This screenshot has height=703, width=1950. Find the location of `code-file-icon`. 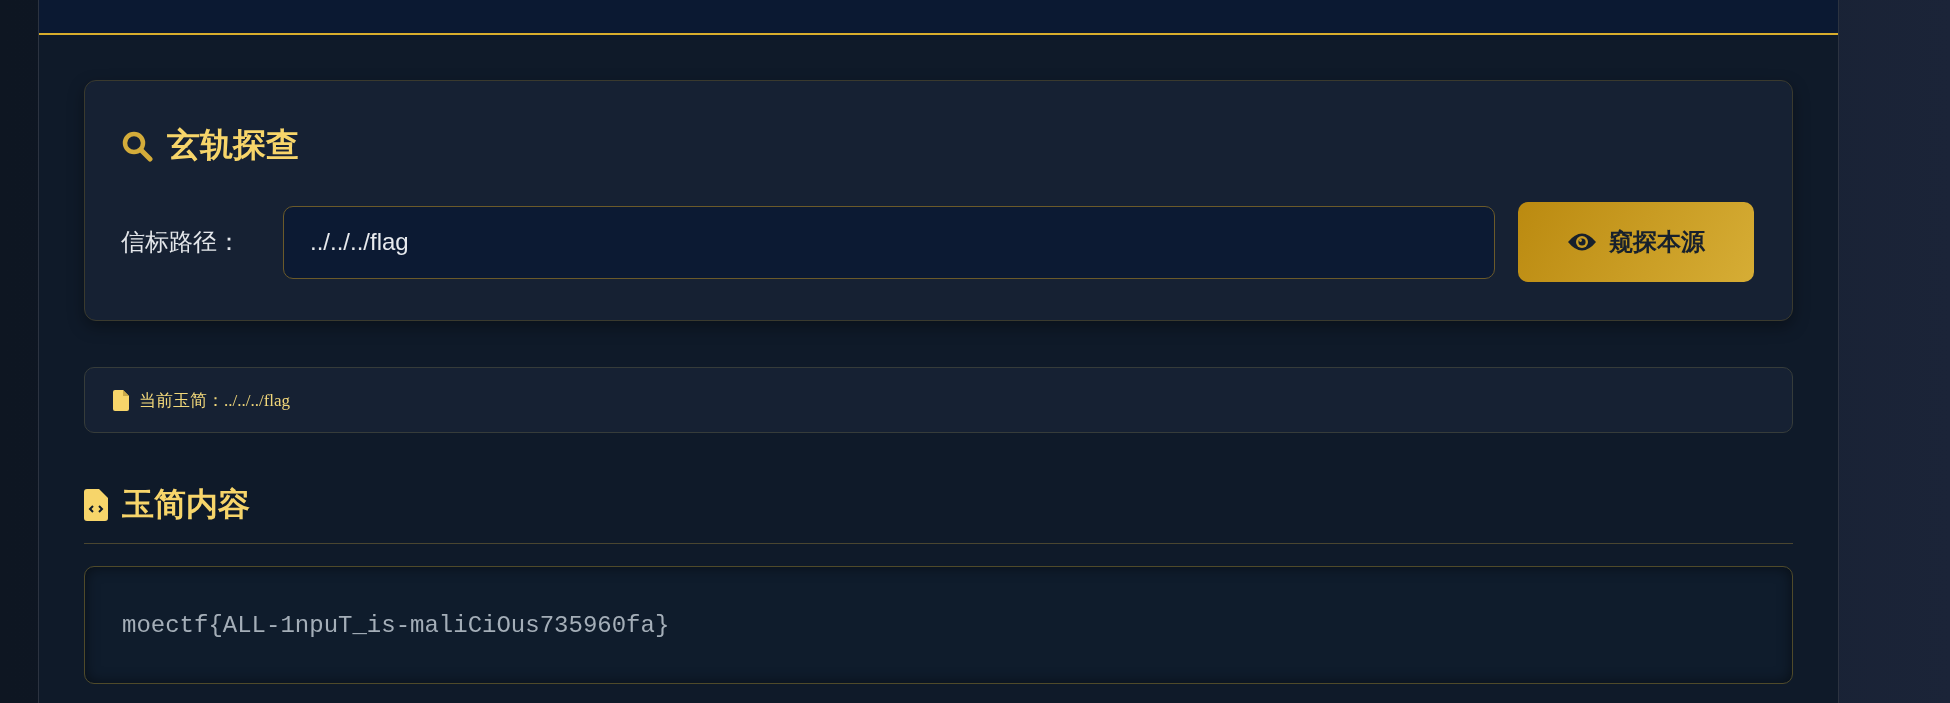

code-file-icon is located at coordinates (96, 505).